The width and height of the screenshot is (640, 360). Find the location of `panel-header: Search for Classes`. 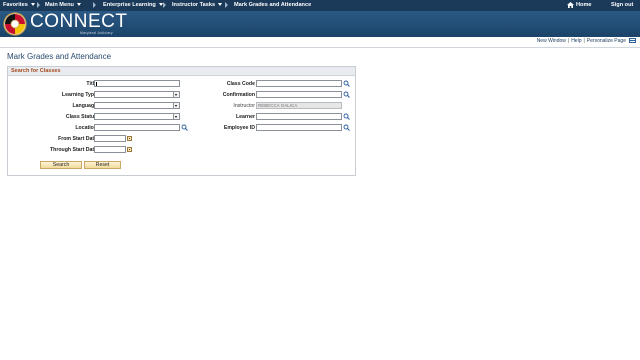

panel-header: Search for Classes is located at coordinates (181, 71).